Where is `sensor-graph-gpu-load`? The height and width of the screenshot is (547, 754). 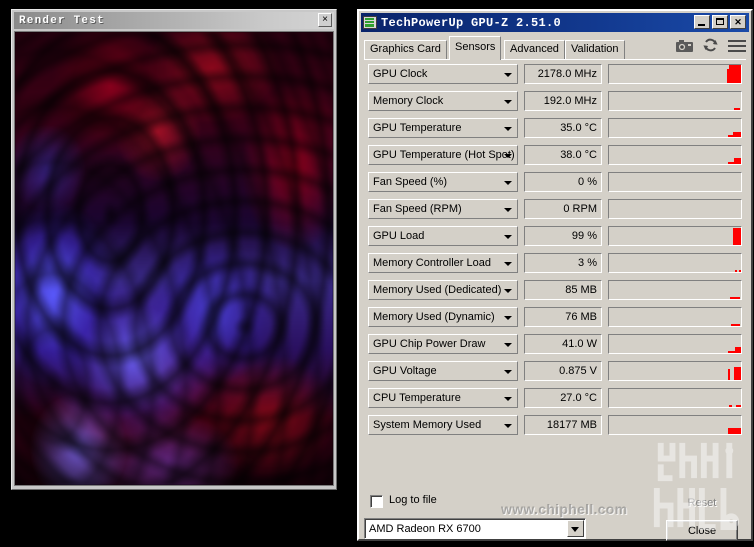
sensor-graph-gpu-load is located at coordinates (675, 236).